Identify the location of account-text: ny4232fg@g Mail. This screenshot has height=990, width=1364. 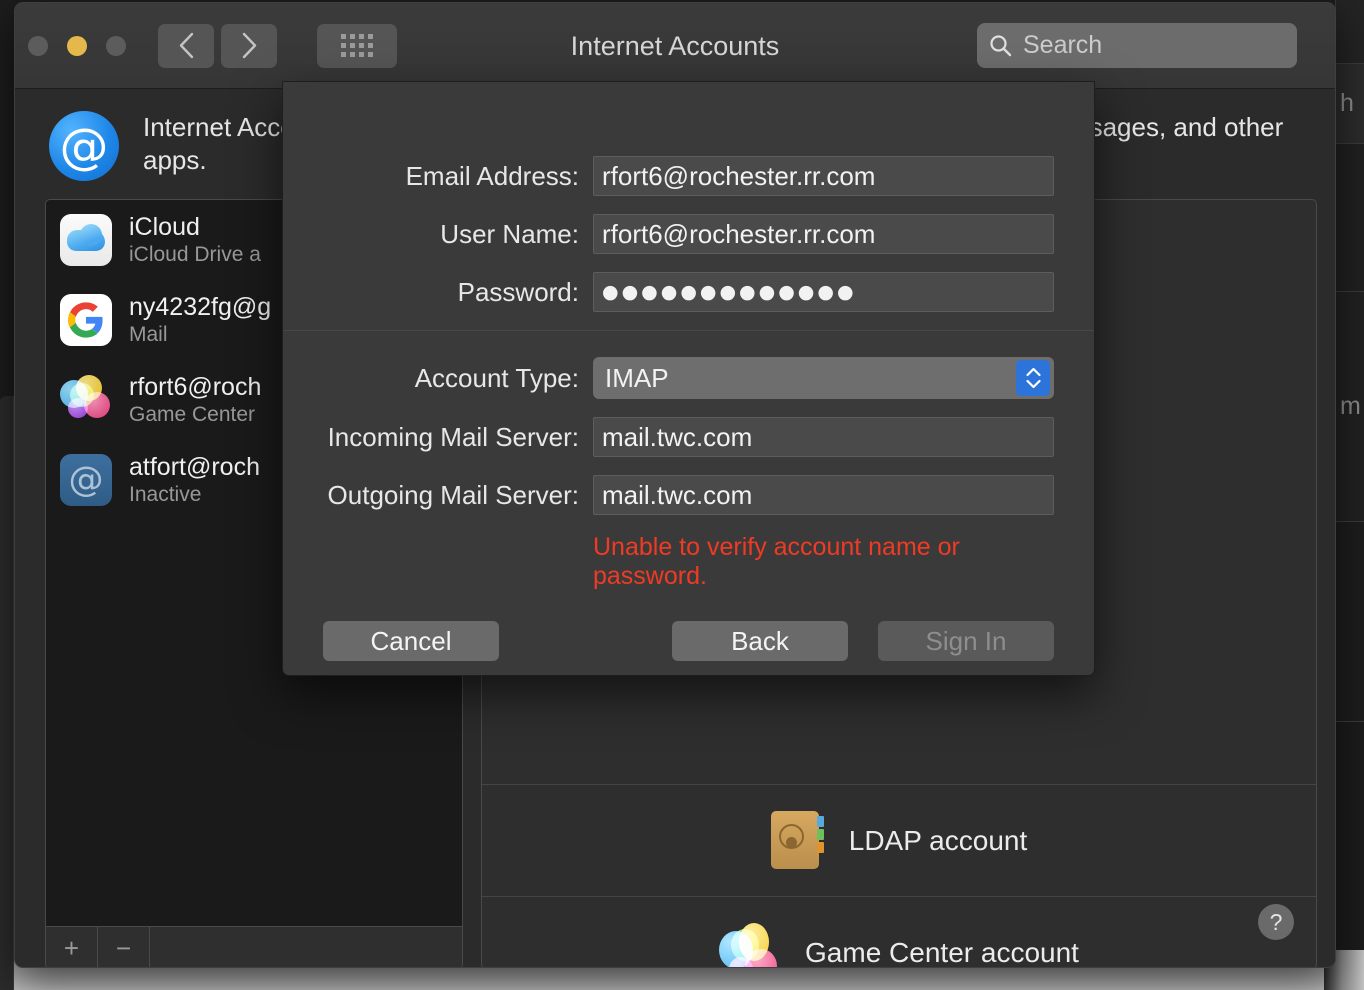
(200, 320).